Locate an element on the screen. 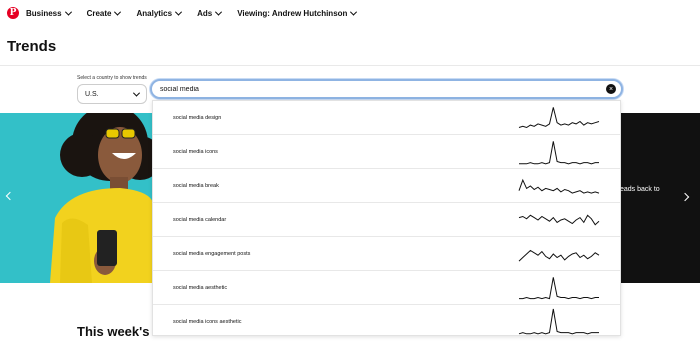 This screenshot has height=348, width=700. country-value: U.S. is located at coordinates (92, 94).